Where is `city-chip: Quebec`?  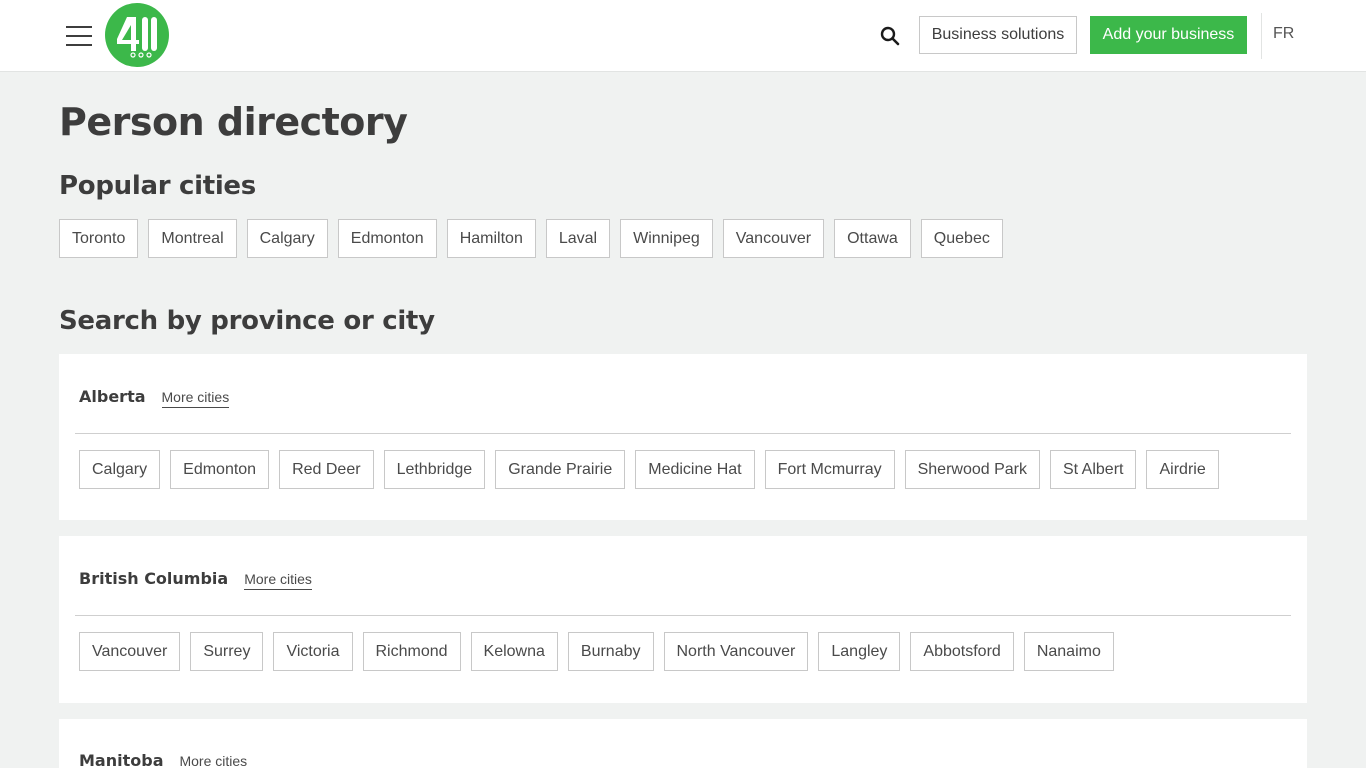
city-chip: Quebec is located at coordinates (961, 238).